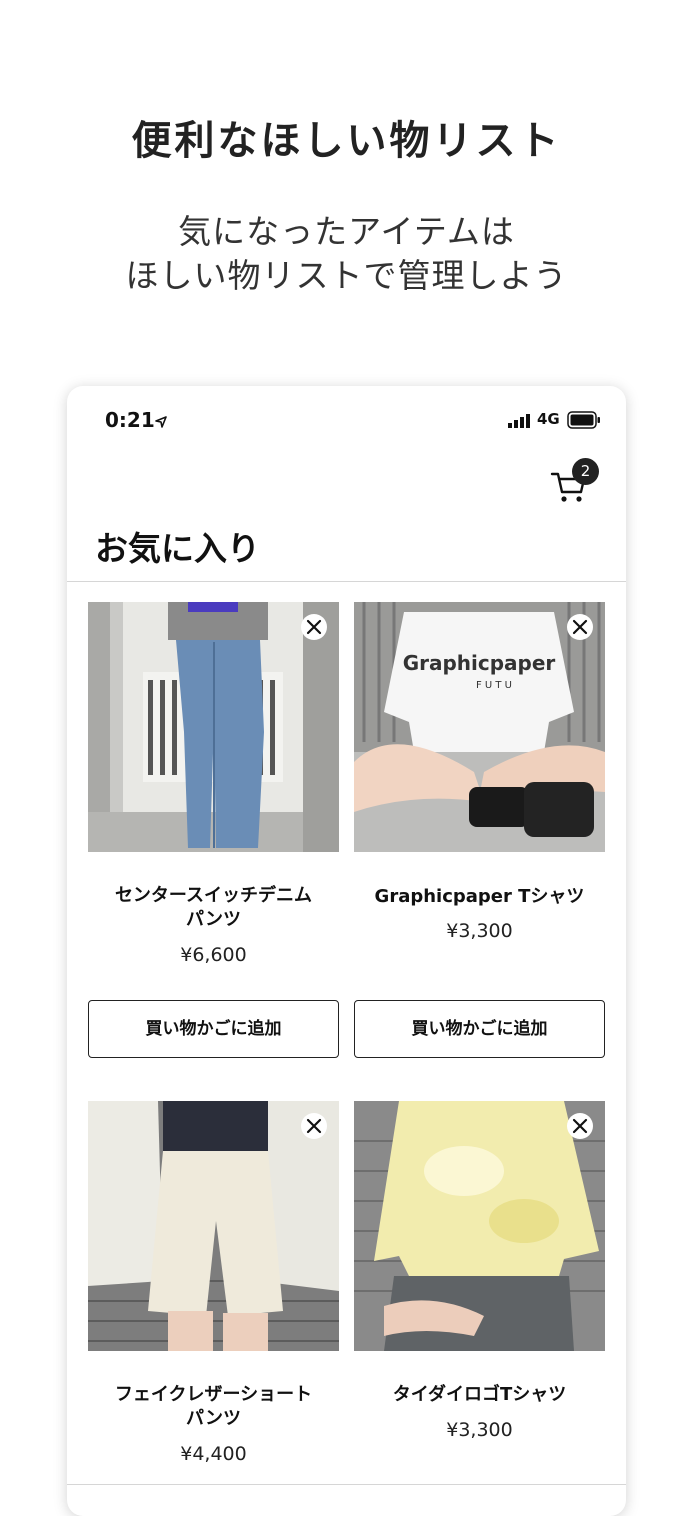  What do you see at coordinates (585, 471) in the screenshot?
I see `cart-count-badge: 2` at bounding box center [585, 471].